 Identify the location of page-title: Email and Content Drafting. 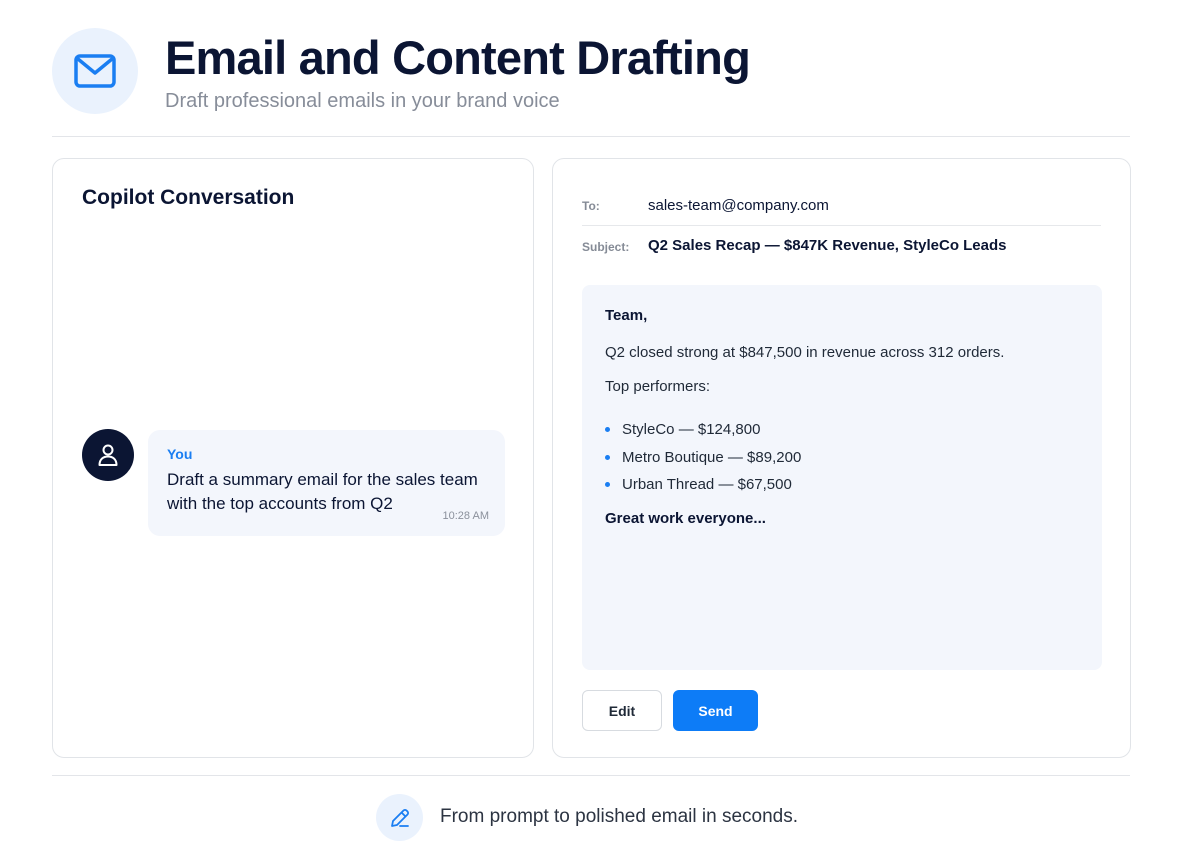
(458, 57).